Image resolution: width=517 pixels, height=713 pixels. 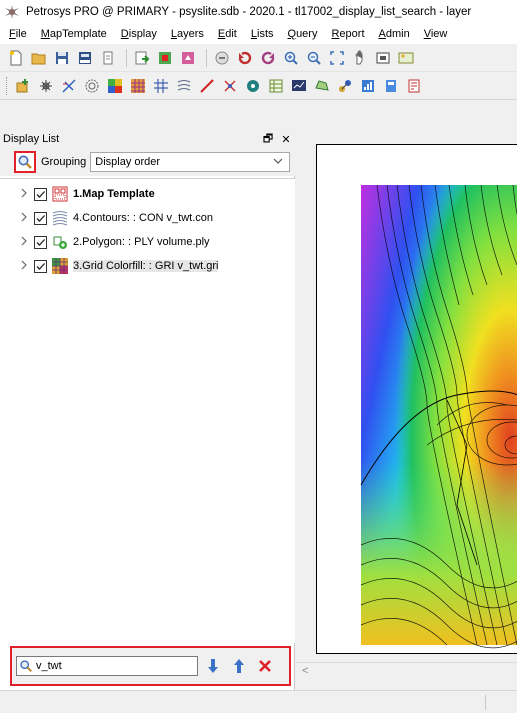 What do you see at coordinates (143, 218) in the screenshot?
I see `layer-label: 4.Contours: : CON v_twt.con` at bounding box center [143, 218].